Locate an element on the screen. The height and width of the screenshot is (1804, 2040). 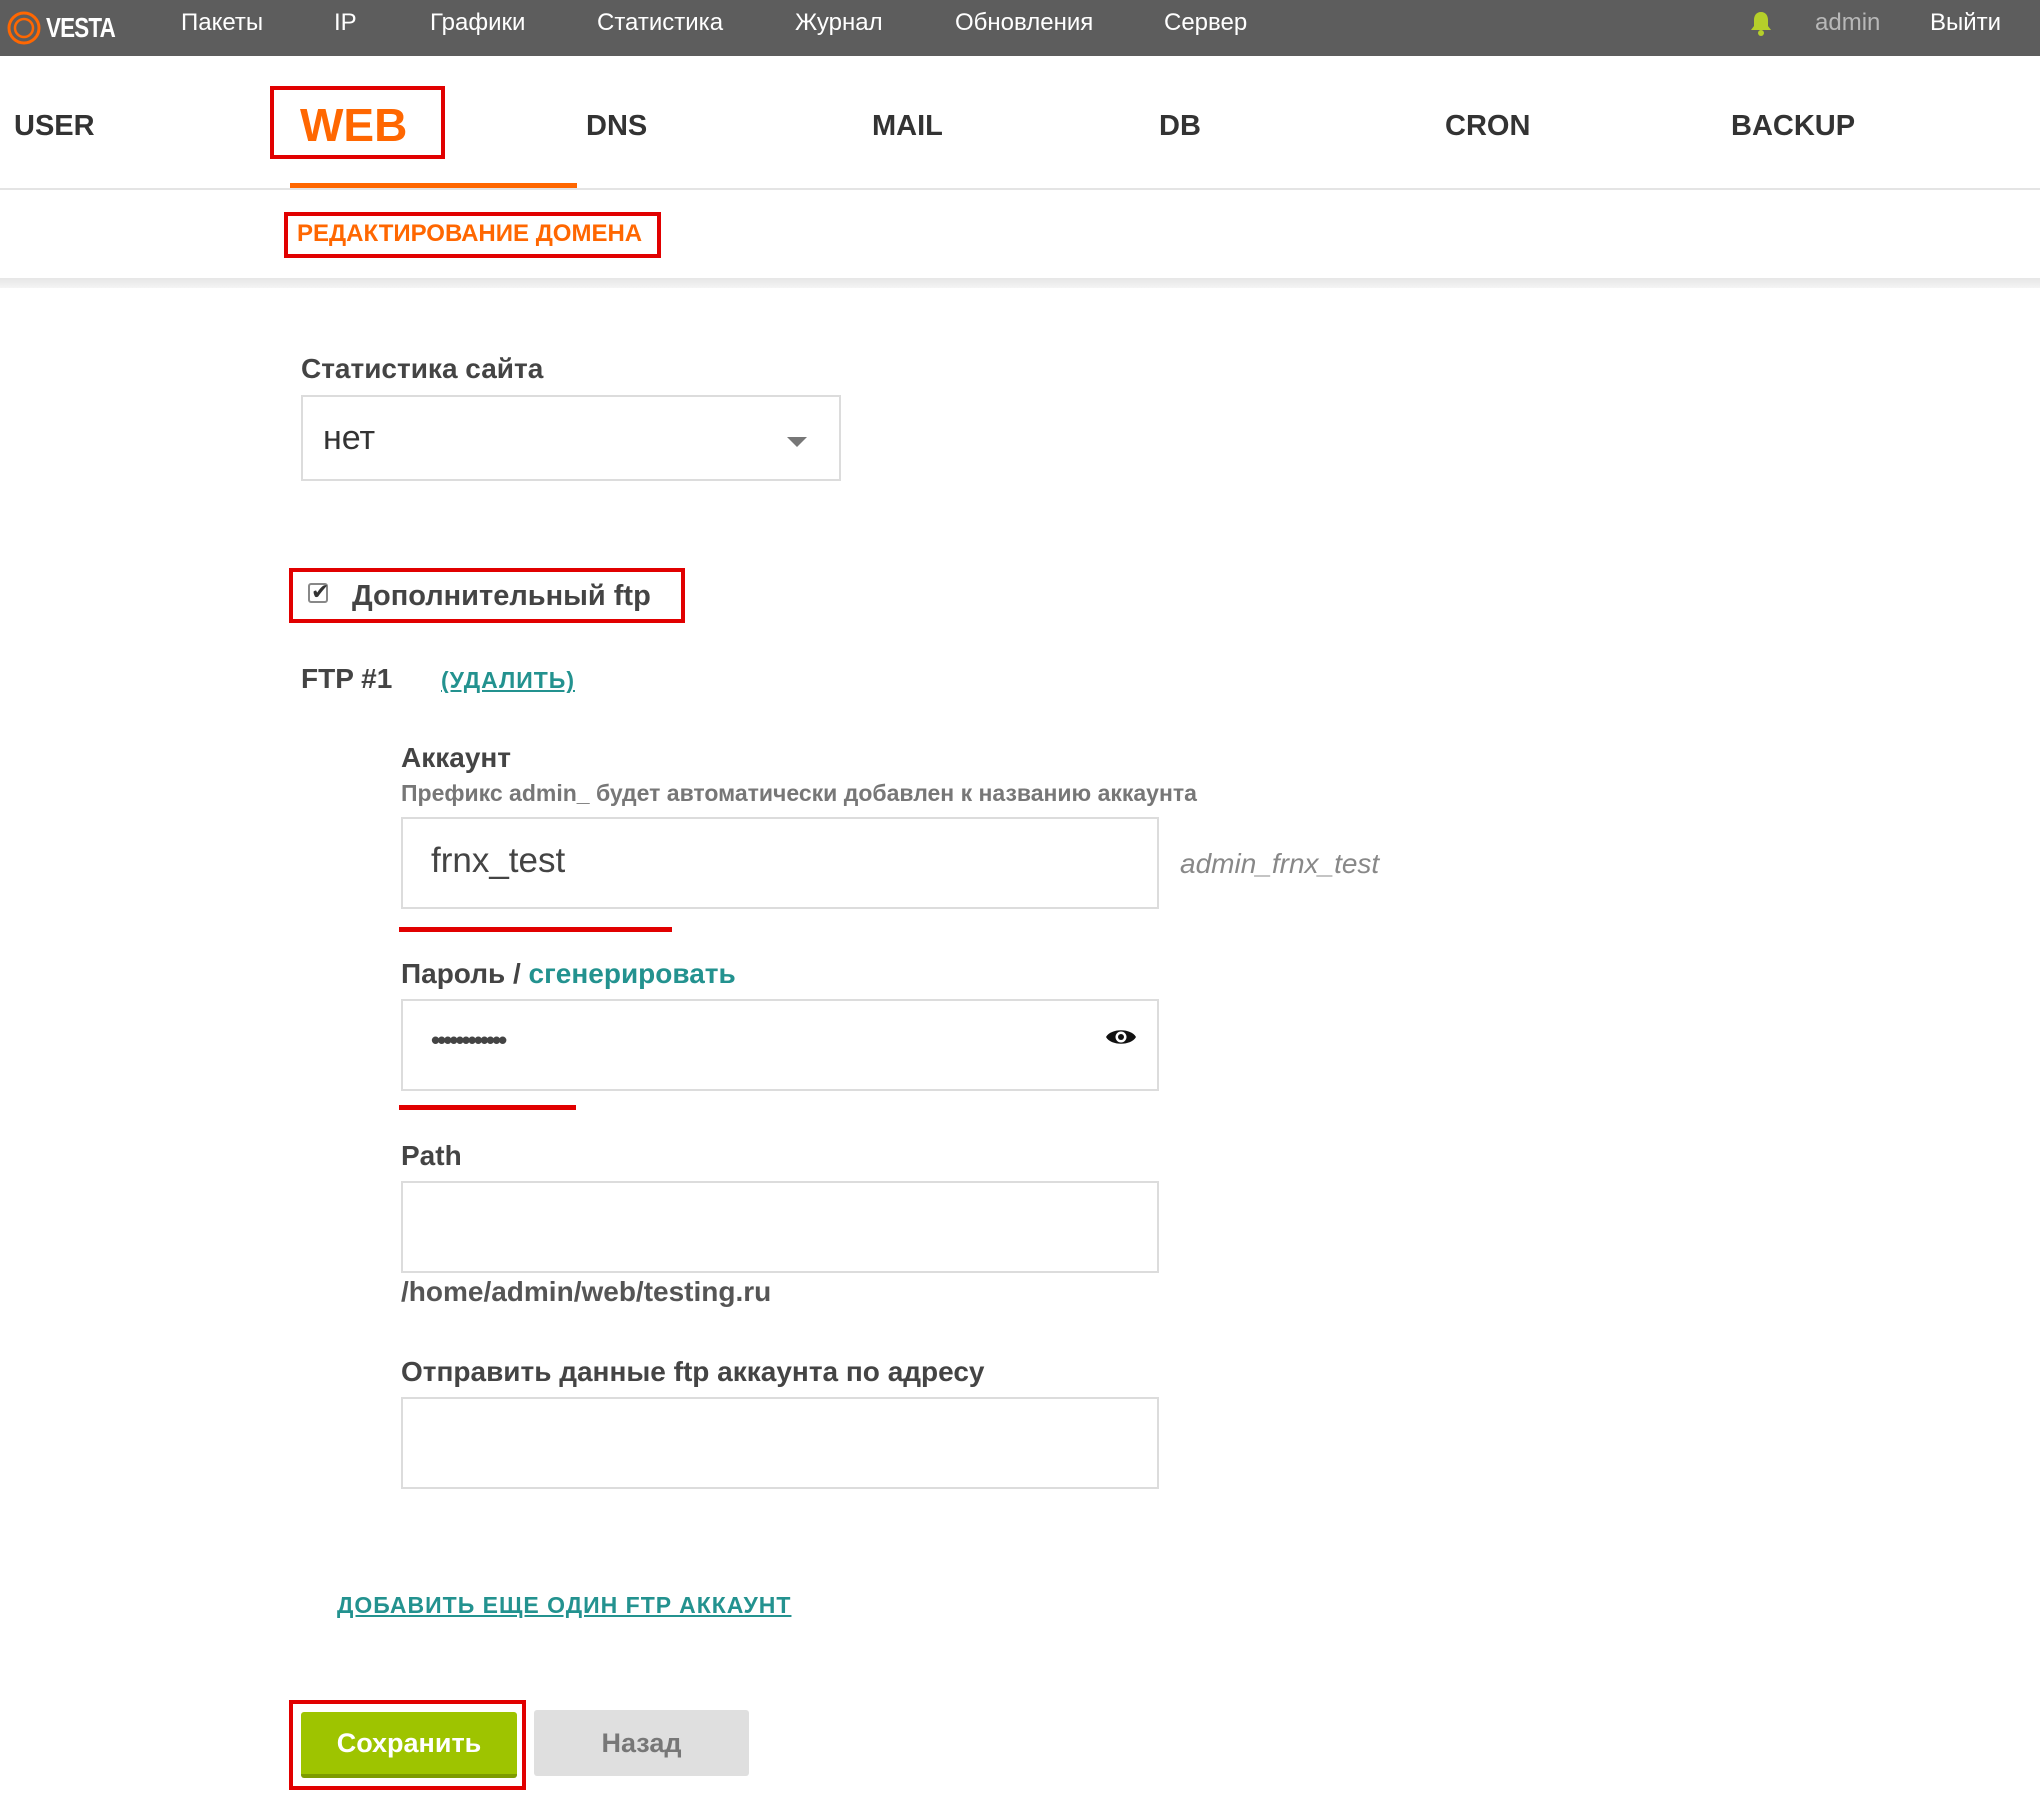
stats-select-value: нет is located at coordinates (349, 438).